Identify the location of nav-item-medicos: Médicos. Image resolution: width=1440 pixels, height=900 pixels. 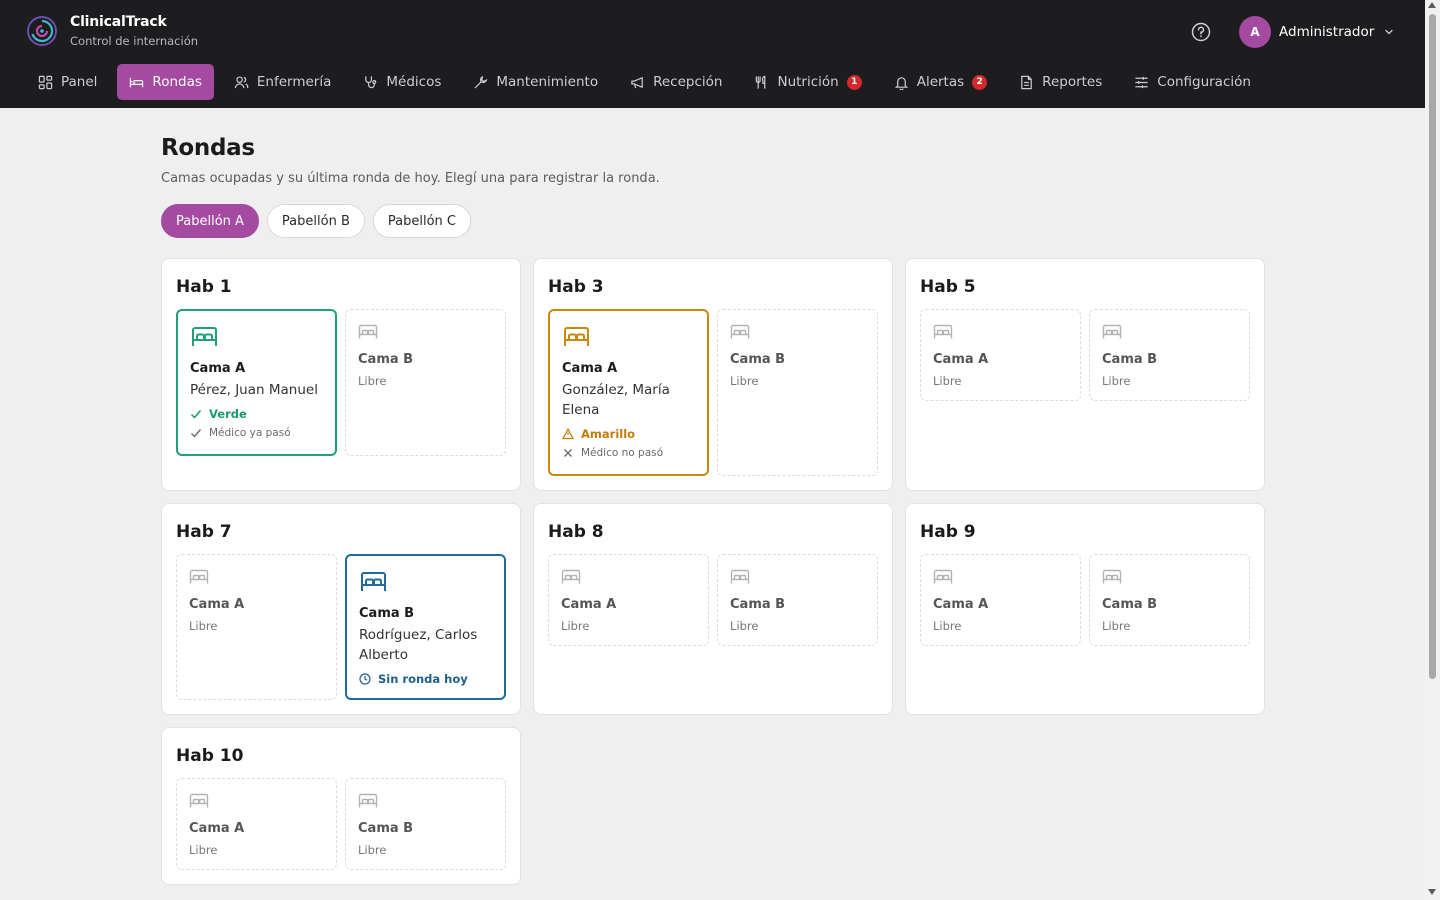
(402, 82).